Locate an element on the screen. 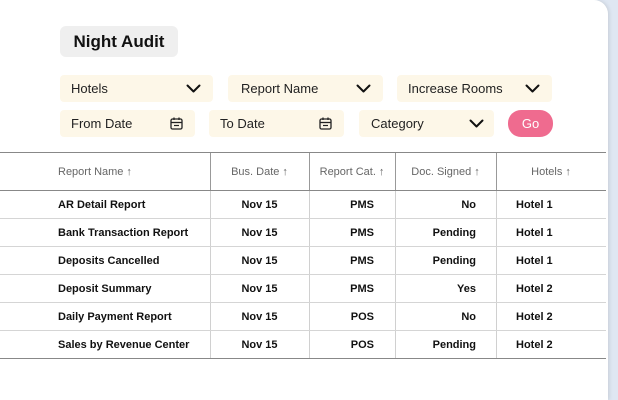 This screenshot has width=618, height=400. cell-doc-signed: Yes is located at coordinates (466, 288).